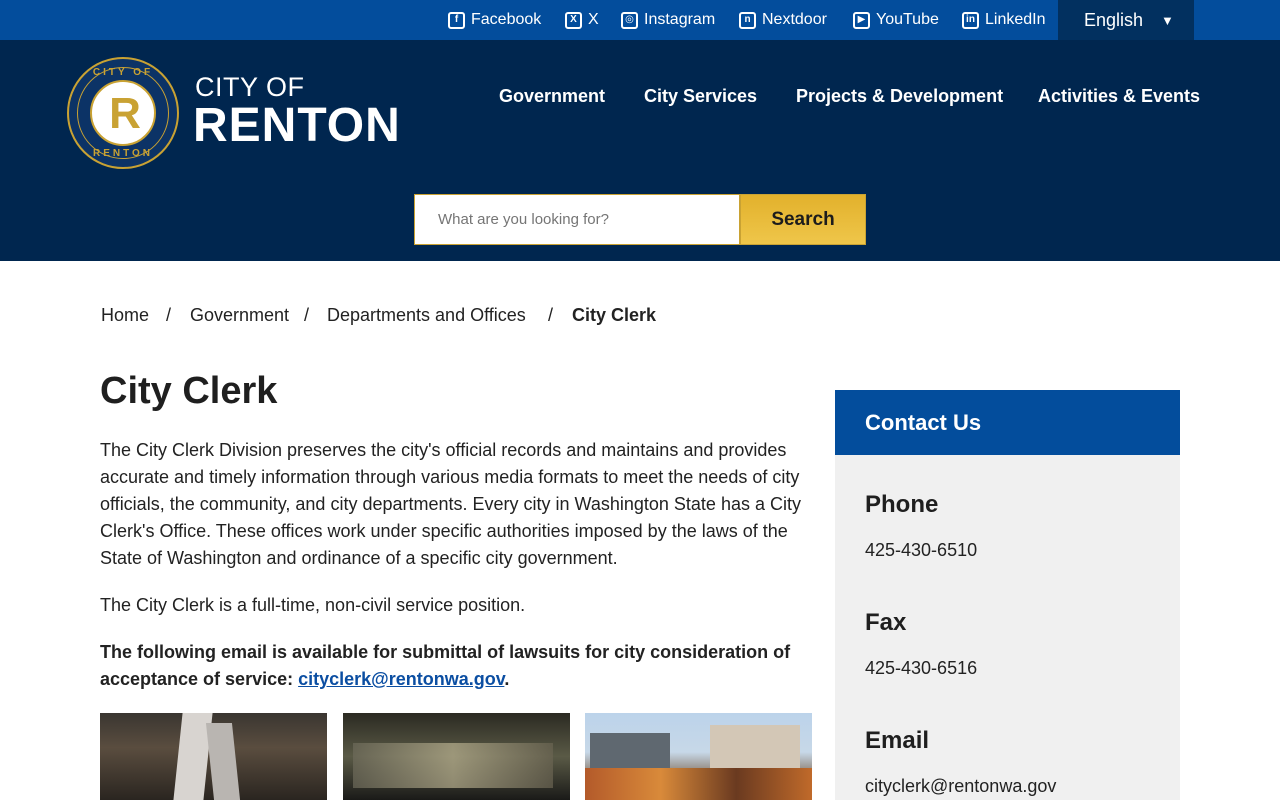 The image size is (1280, 800). Describe the element at coordinates (577, 219) in the screenshot. I see `search-input` at that location.